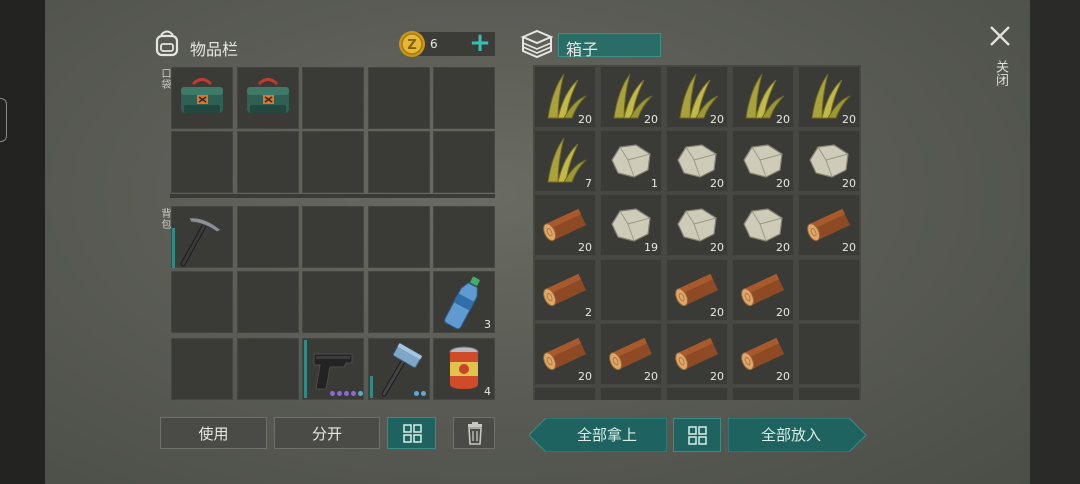 The image size is (1080, 484). I want to click on durability-bar, so click(371, 387).